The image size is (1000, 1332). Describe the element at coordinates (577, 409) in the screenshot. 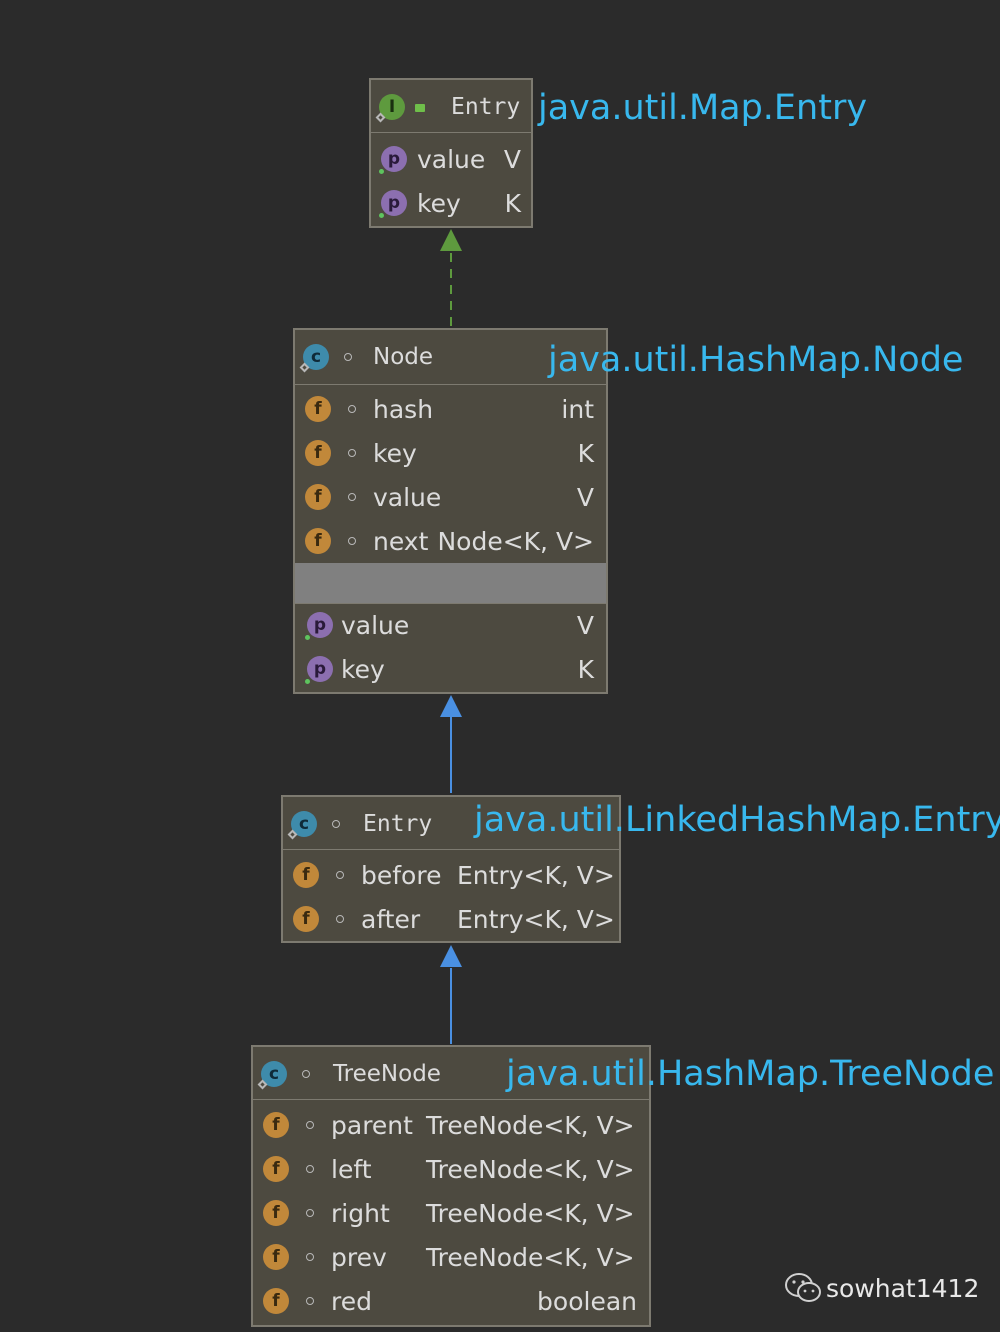

I see `field-type: int` at that location.